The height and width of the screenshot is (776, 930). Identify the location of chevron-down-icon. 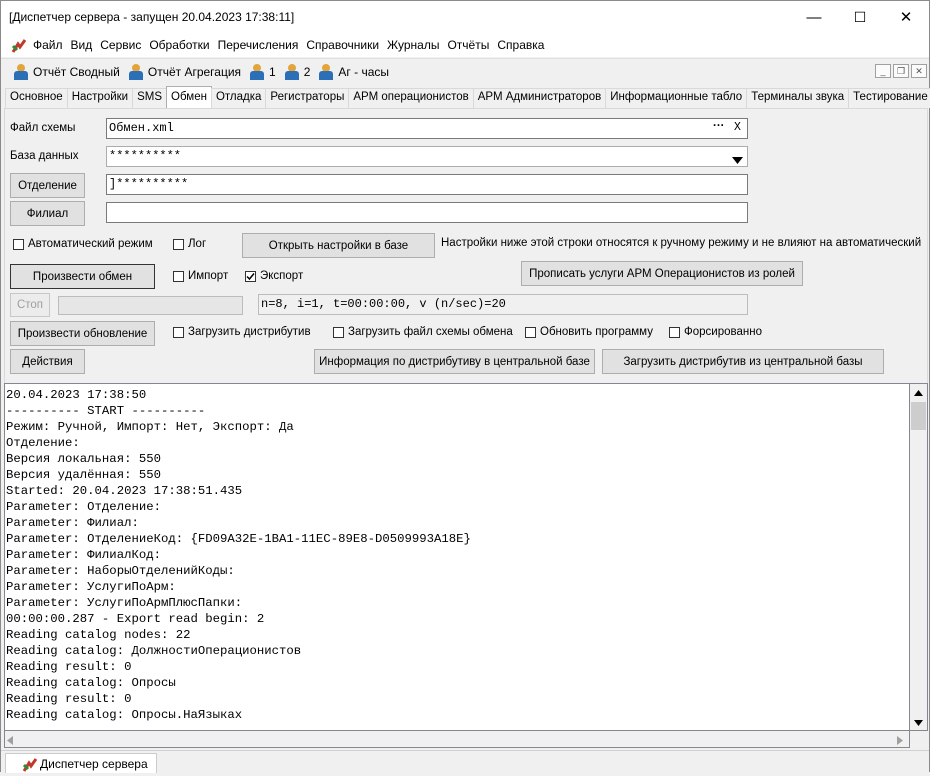
(737, 160).